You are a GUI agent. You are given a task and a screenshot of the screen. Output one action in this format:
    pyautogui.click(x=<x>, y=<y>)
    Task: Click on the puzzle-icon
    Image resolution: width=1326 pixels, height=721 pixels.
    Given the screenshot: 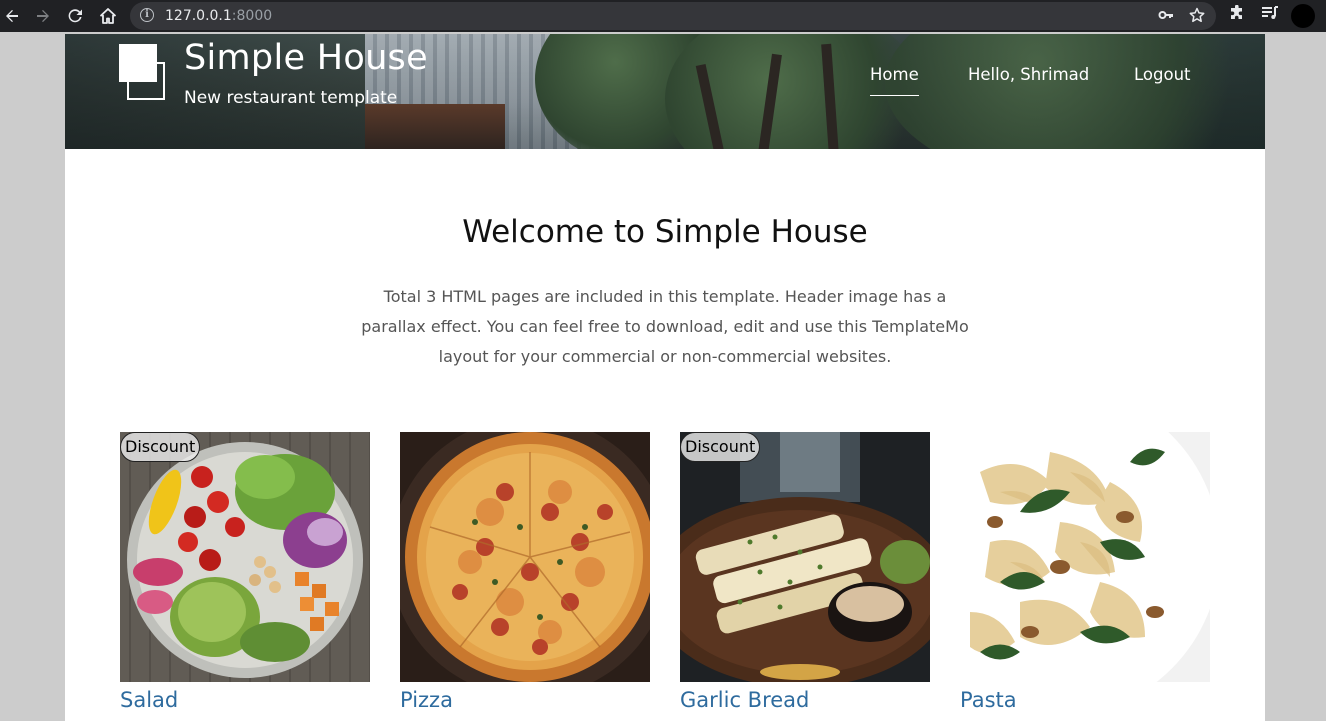 What is the action you would take?
    pyautogui.click(x=1237, y=14)
    